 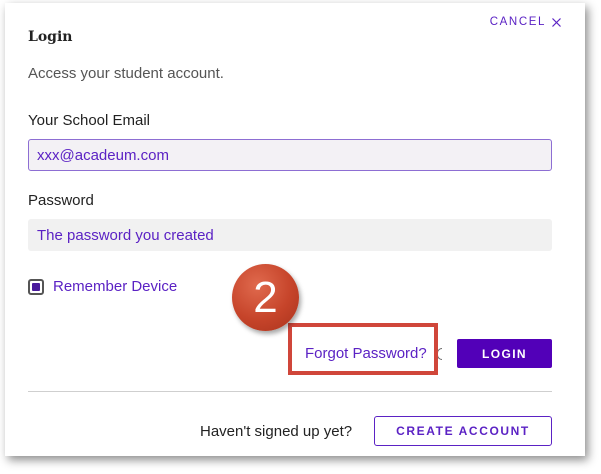 I want to click on step-number-badge: 2, so click(x=265, y=297).